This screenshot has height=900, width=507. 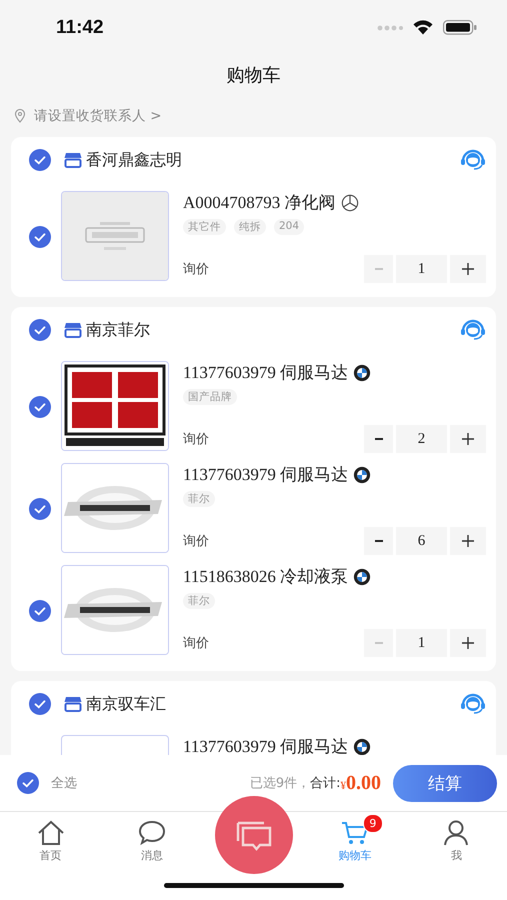 What do you see at coordinates (360, 783) in the screenshot?
I see `total-amount: ¥0.00` at bounding box center [360, 783].